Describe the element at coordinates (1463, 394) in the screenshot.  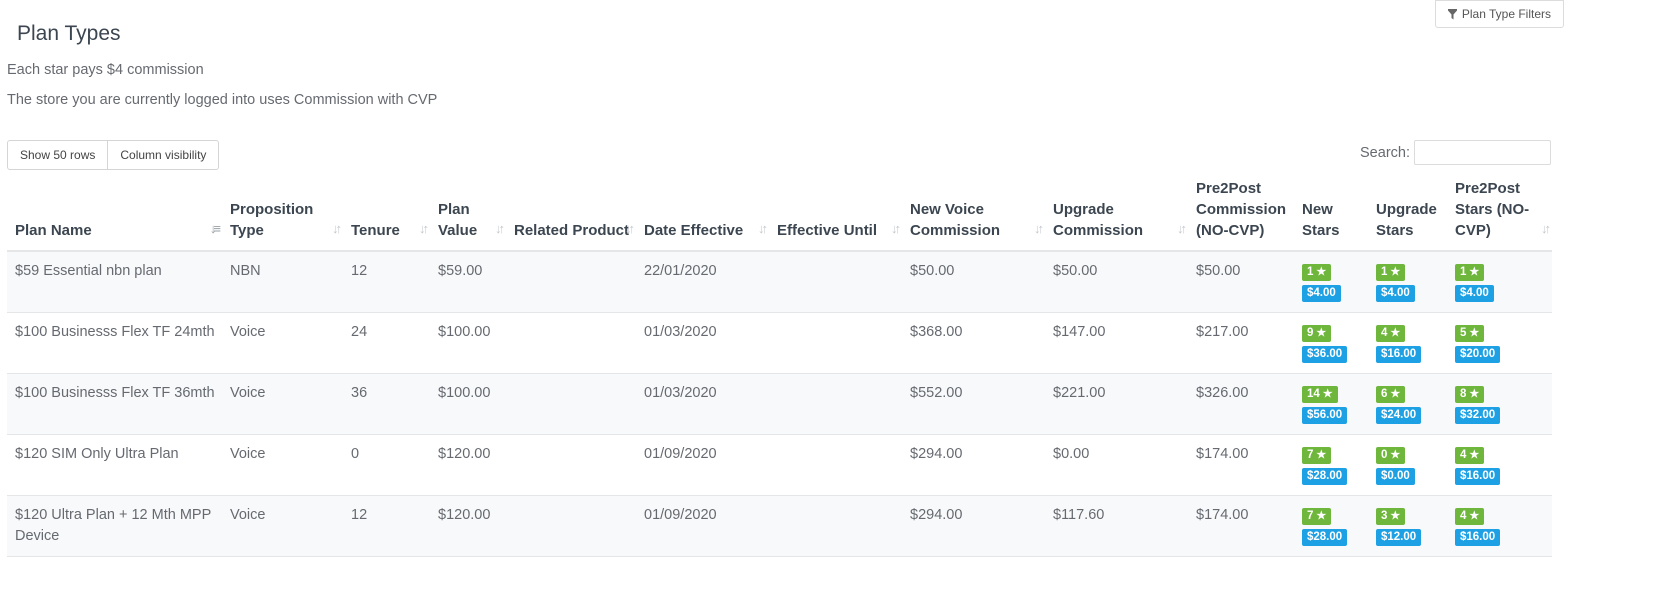
I see `pre2post-stars-count: 8` at that location.